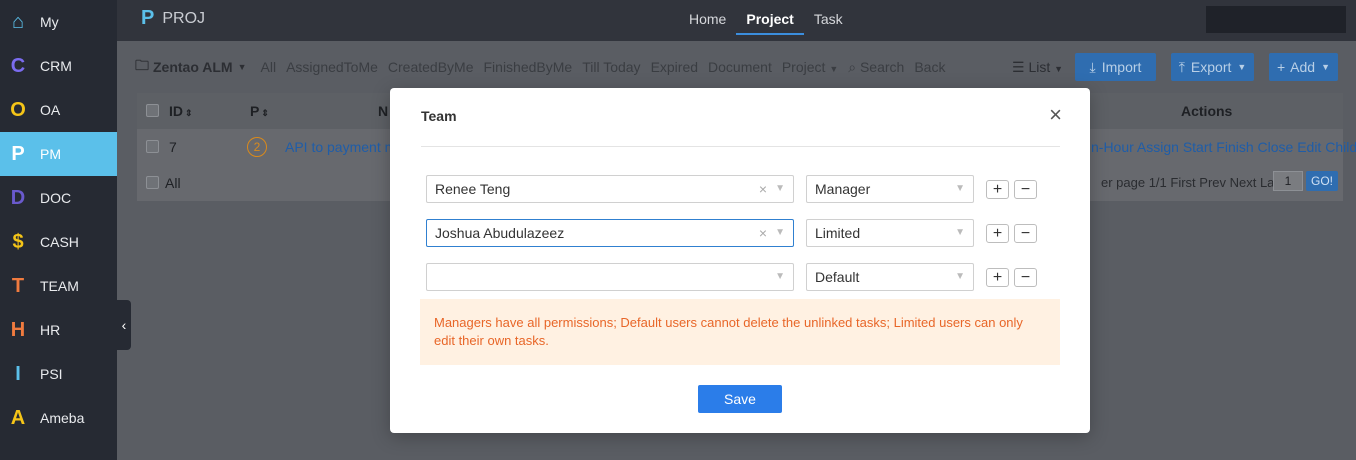 This screenshot has height=460, width=1356. What do you see at coordinates (770, 17) in the screenshot?
I see `nav-project: Project` at bounding box center [770, 17].